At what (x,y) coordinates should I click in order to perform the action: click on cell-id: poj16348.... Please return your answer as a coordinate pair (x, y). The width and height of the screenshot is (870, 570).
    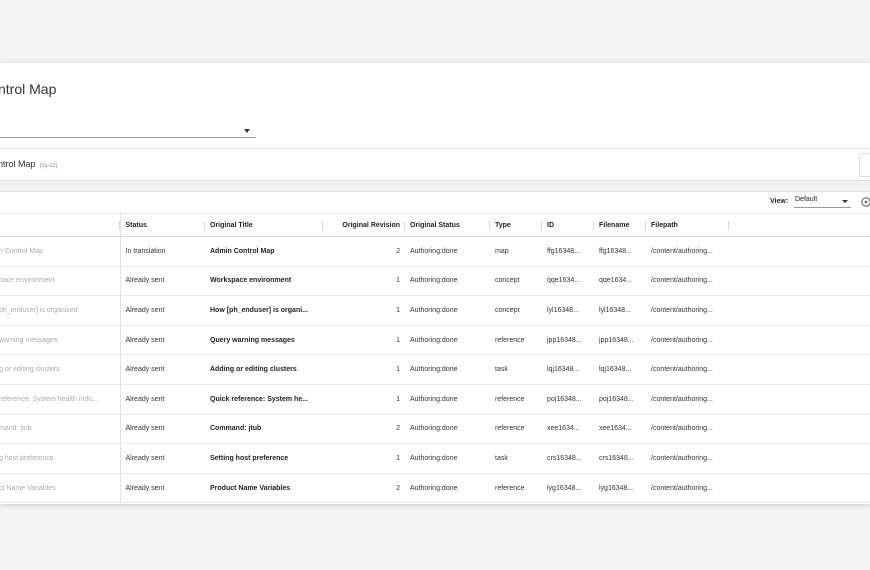
    Looking at the image, I should click on (568, 399).